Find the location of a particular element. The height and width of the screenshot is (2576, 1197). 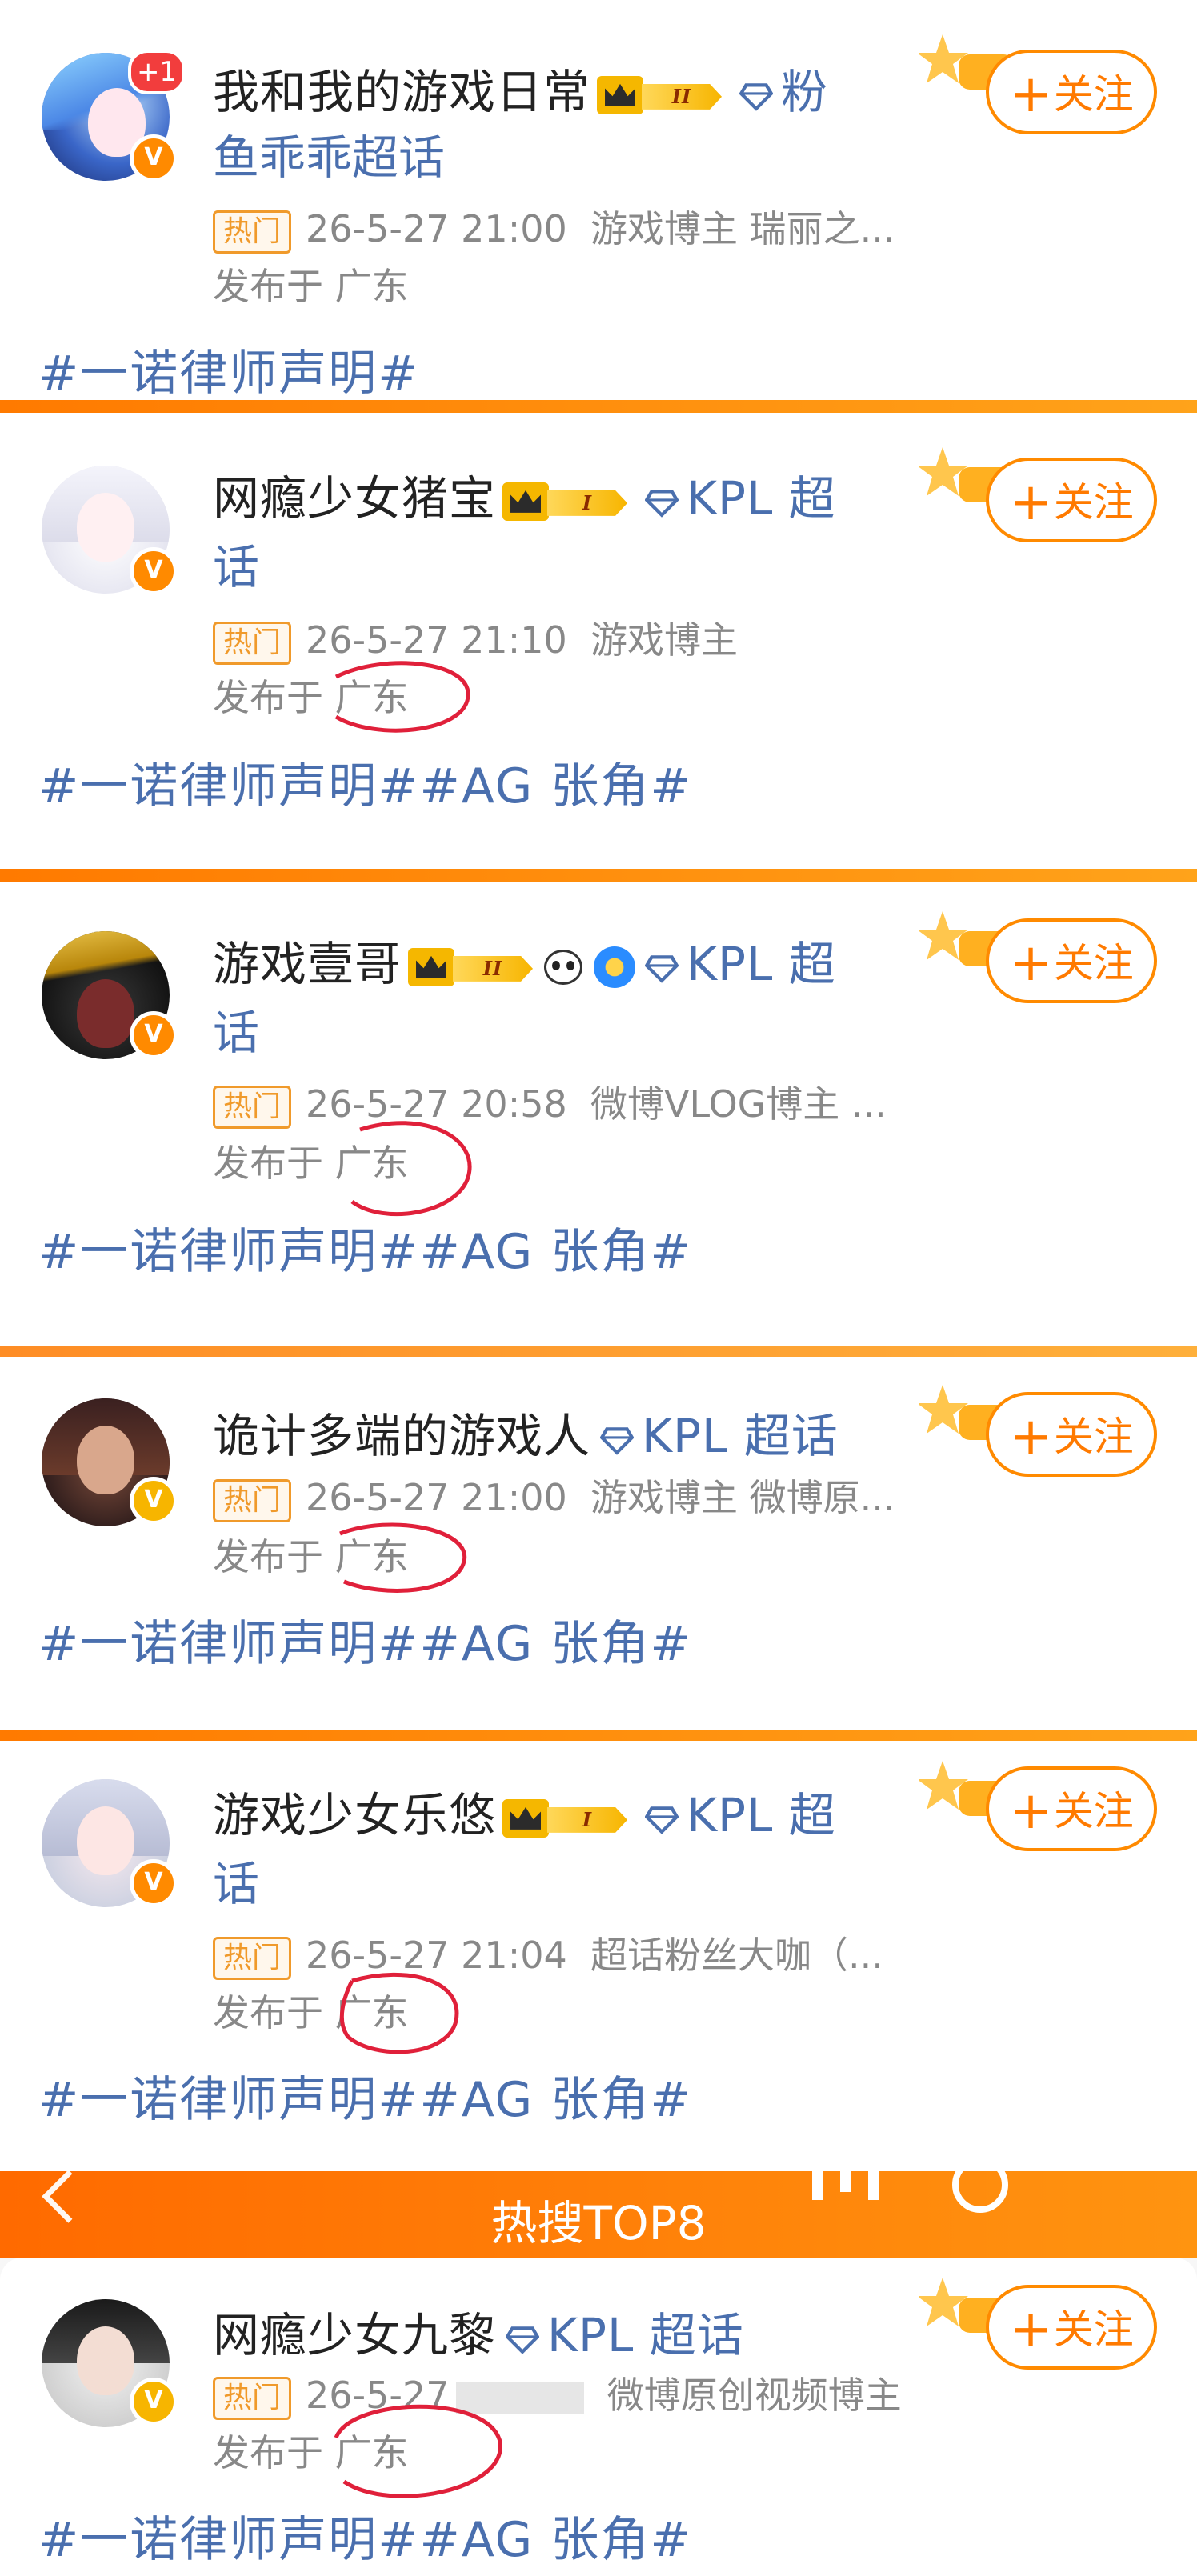

username-text: 网瘾少女九黎 is located at coordinates (354, 2335).